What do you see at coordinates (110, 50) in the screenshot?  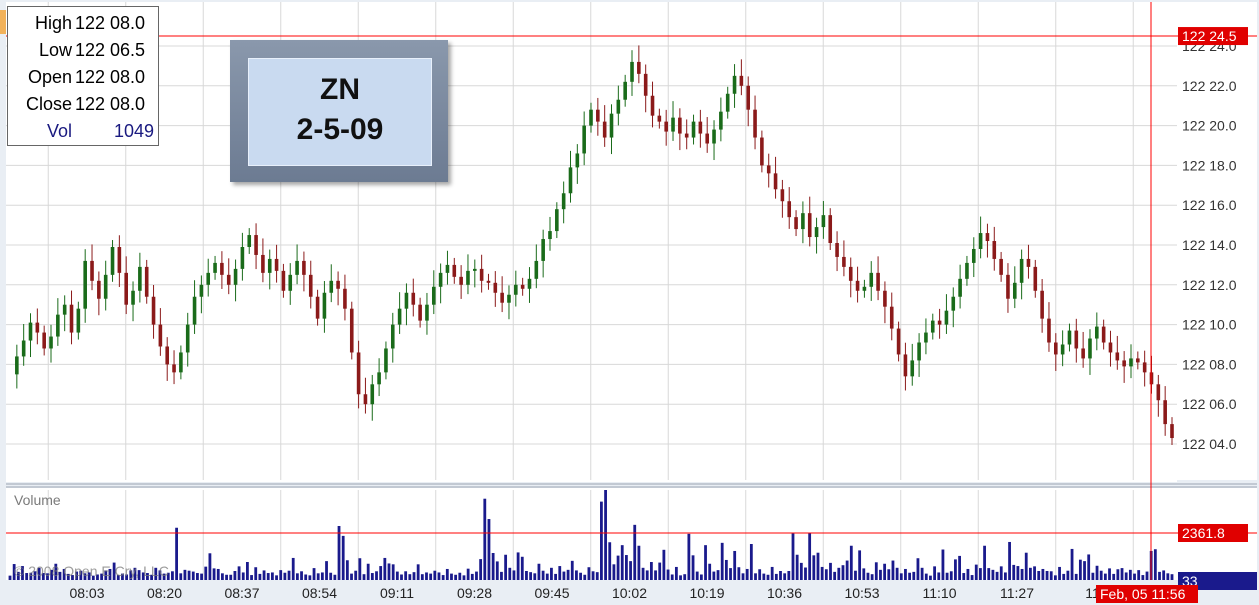 I see `low-value: 122 06.5` at bounding box center [110, 50].